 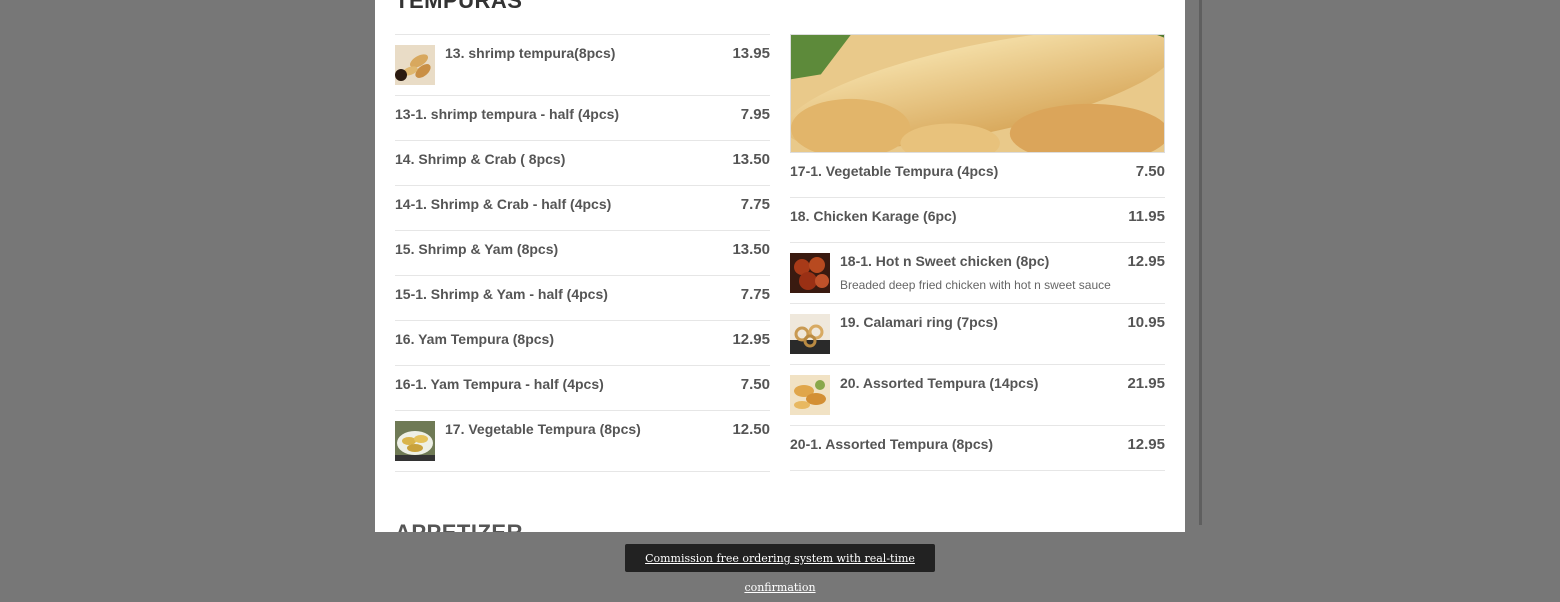 I want to click on item-name: 20-1. Assorted Tempura (8pcs), so click(x=892, y=444).